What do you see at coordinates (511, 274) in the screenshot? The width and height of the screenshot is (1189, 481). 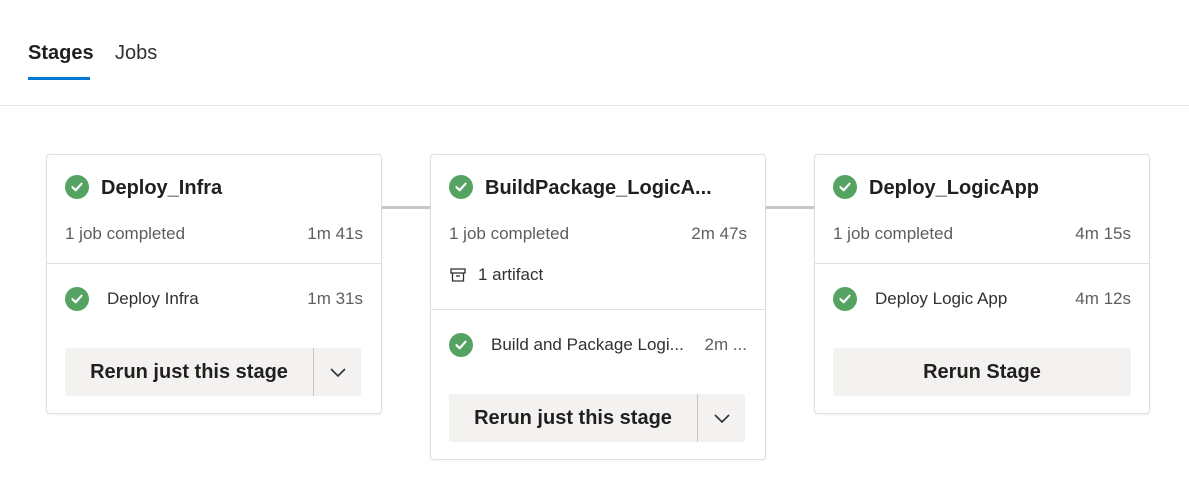 I see `artifact-label: 1 artifact` at bounding box center [511, 274].